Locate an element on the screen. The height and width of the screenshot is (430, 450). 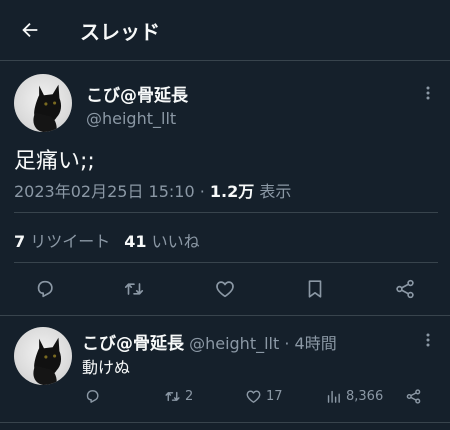
tweet-text: 足痛い;; is located at coordinates (54, 161).